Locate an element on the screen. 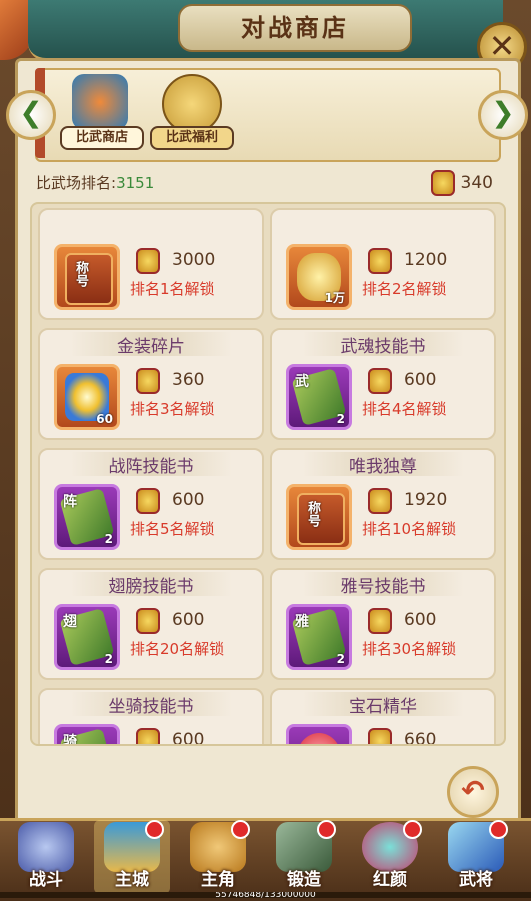 The height and width of the screenshot is (901, 531). shop-item-card: 称号 3000 排名1名解锁 is located at coordinates (151, 264).